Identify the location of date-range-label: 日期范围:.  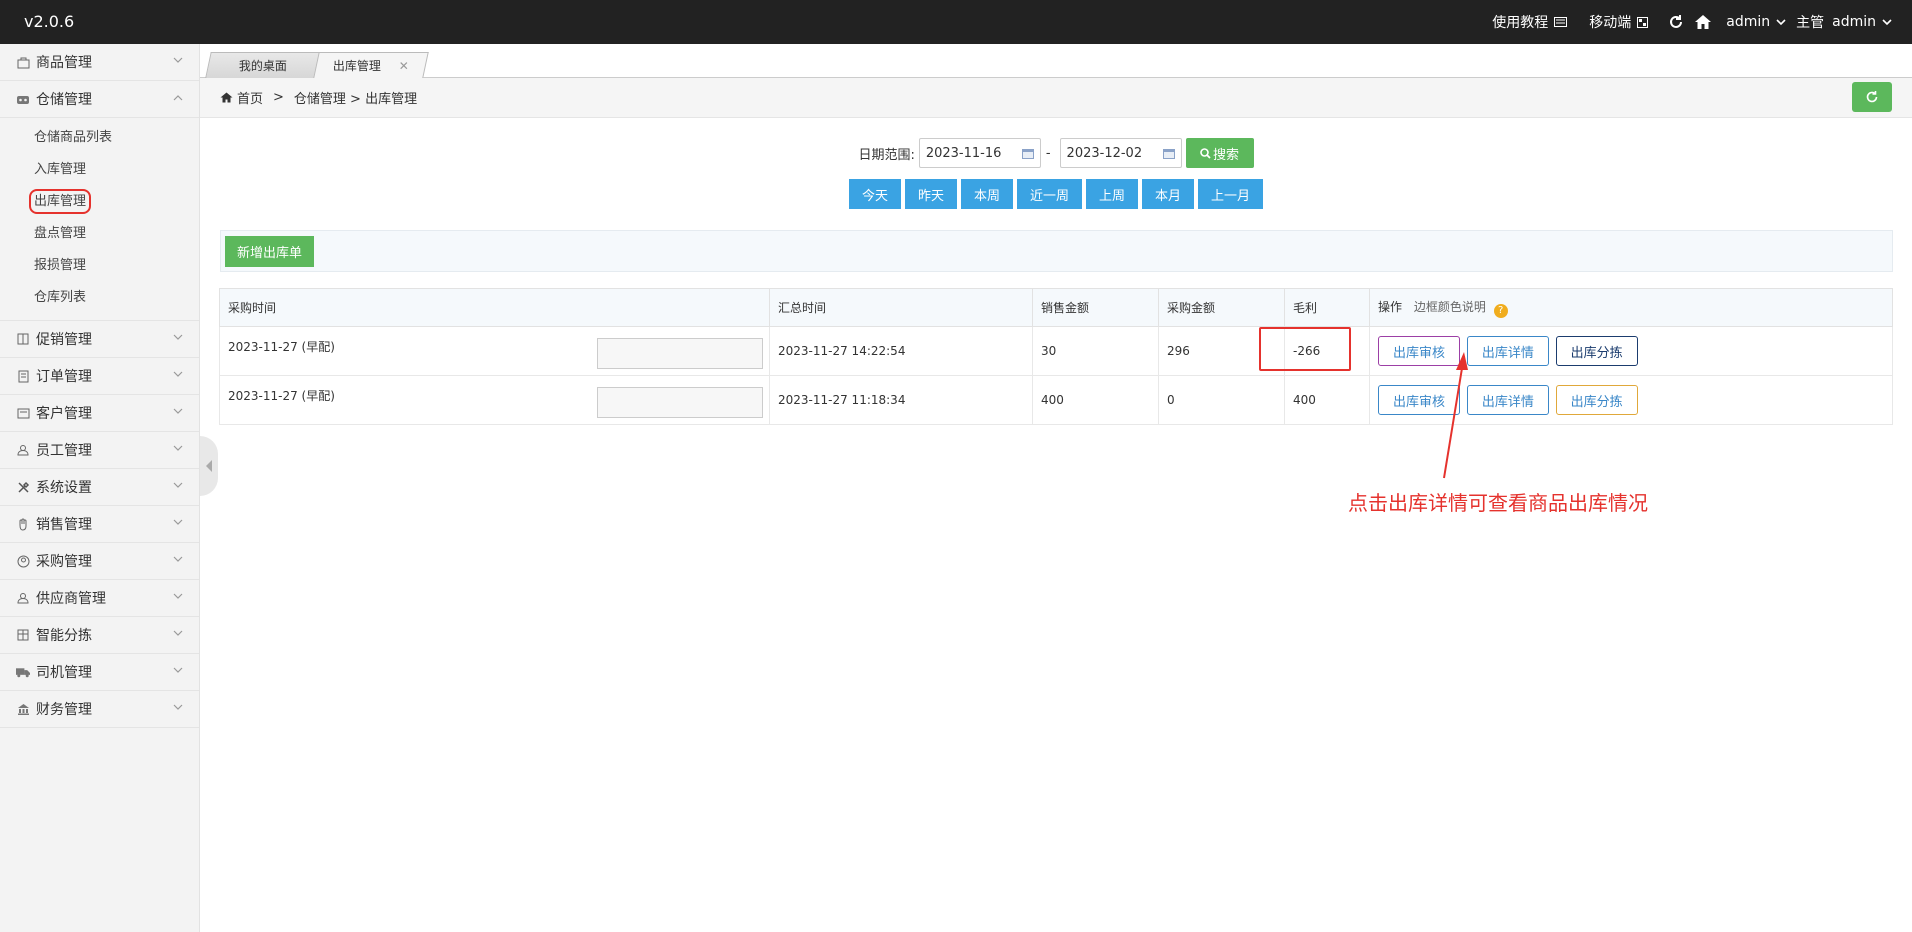
(886, 155).